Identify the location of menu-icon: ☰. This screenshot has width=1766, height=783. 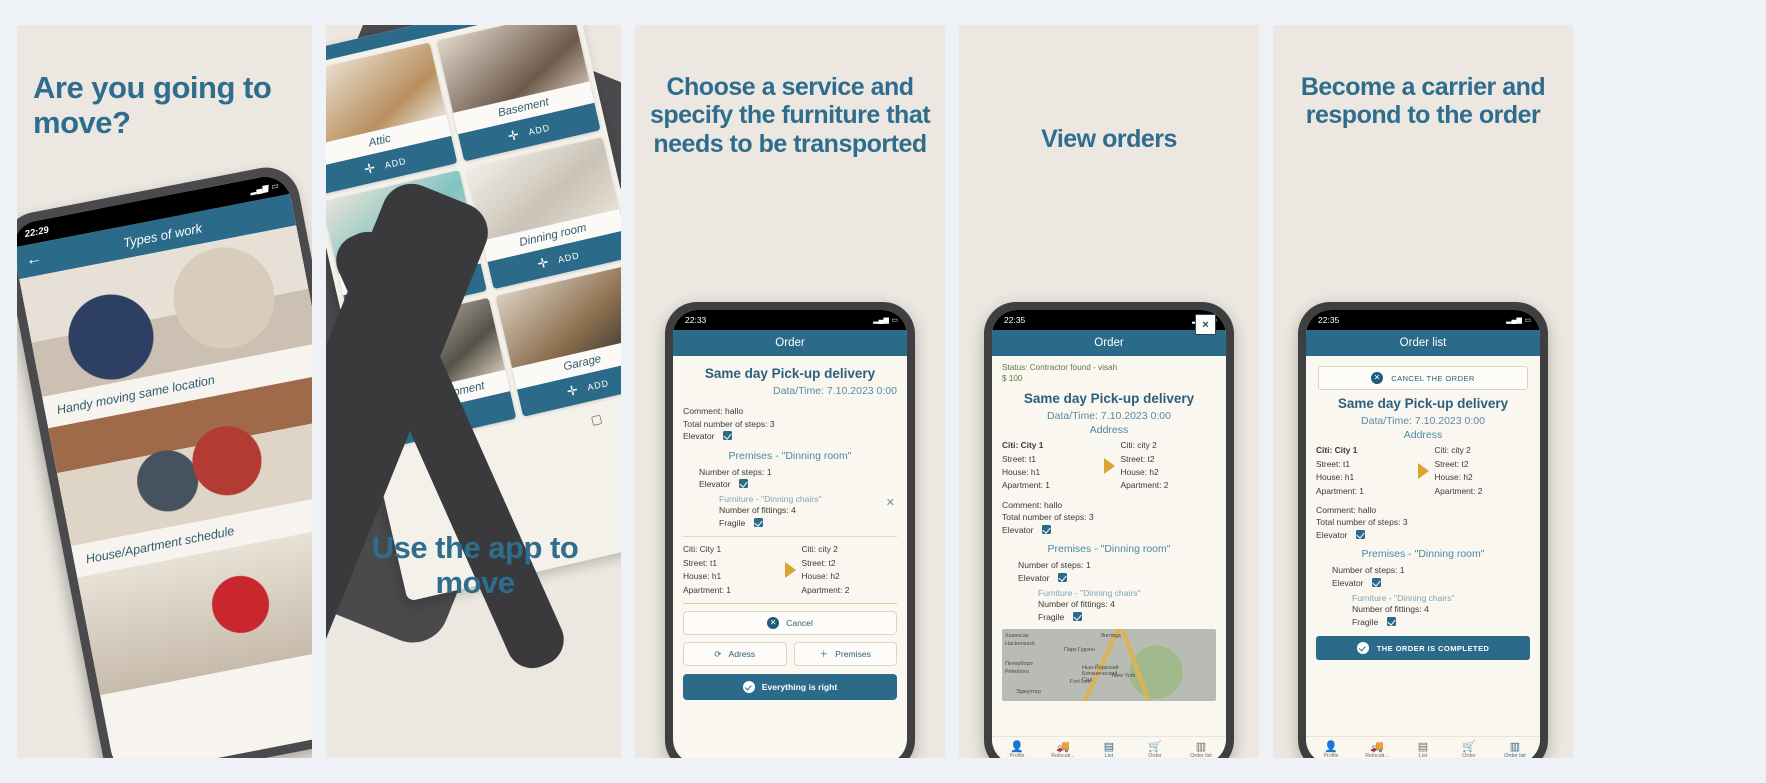
(451, 453).